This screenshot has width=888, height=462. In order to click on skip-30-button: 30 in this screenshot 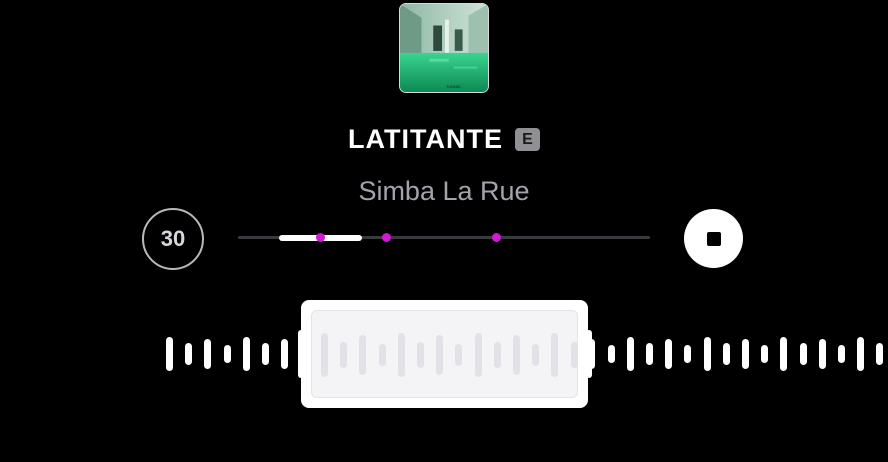, I will do `click(173, 239)`.